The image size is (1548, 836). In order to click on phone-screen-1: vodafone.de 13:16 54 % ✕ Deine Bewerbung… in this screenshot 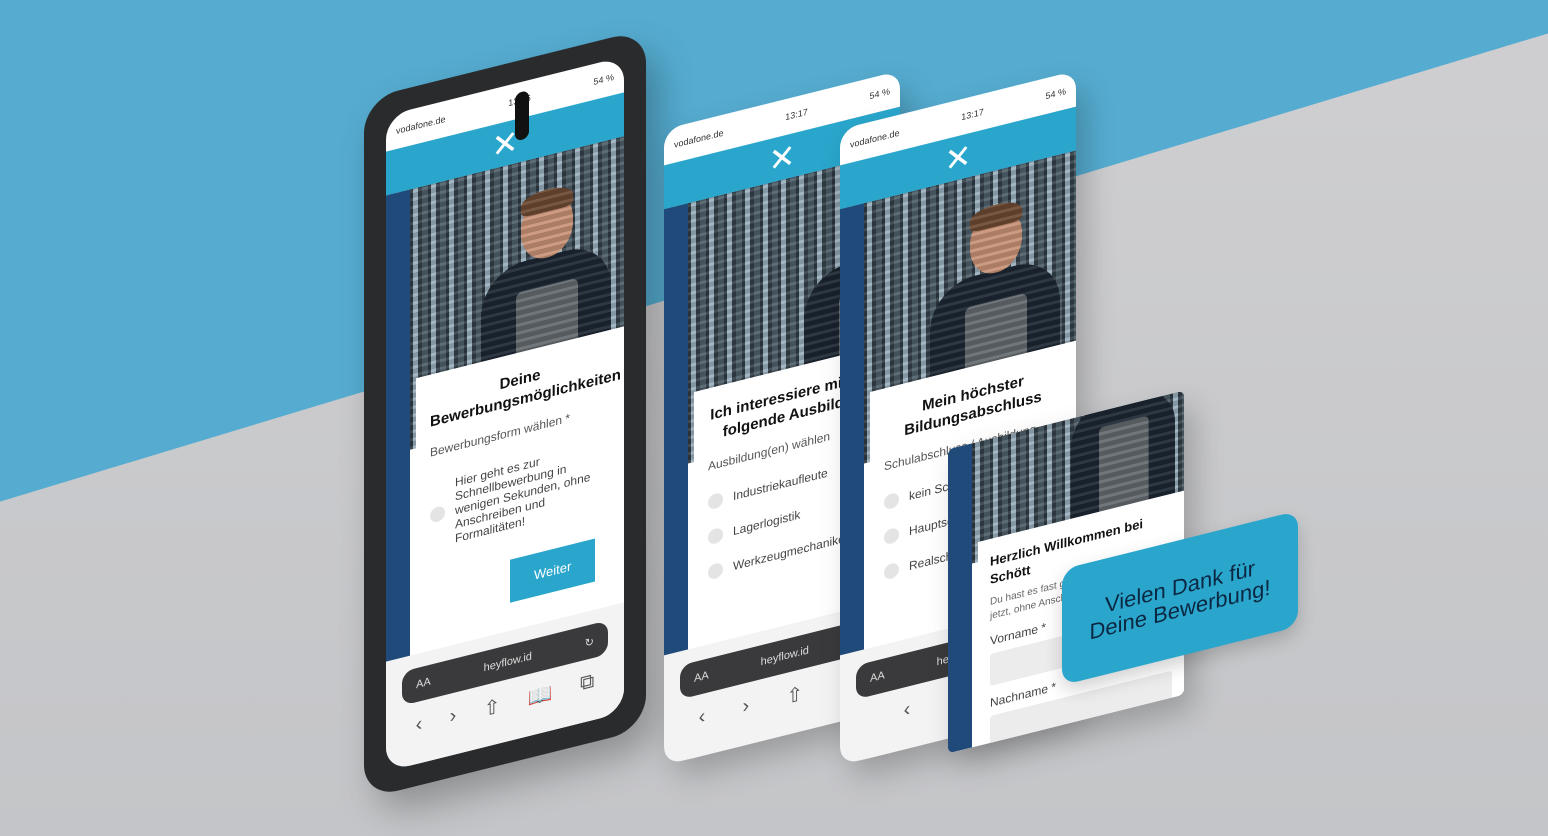, I will do `click(505, 414)`.